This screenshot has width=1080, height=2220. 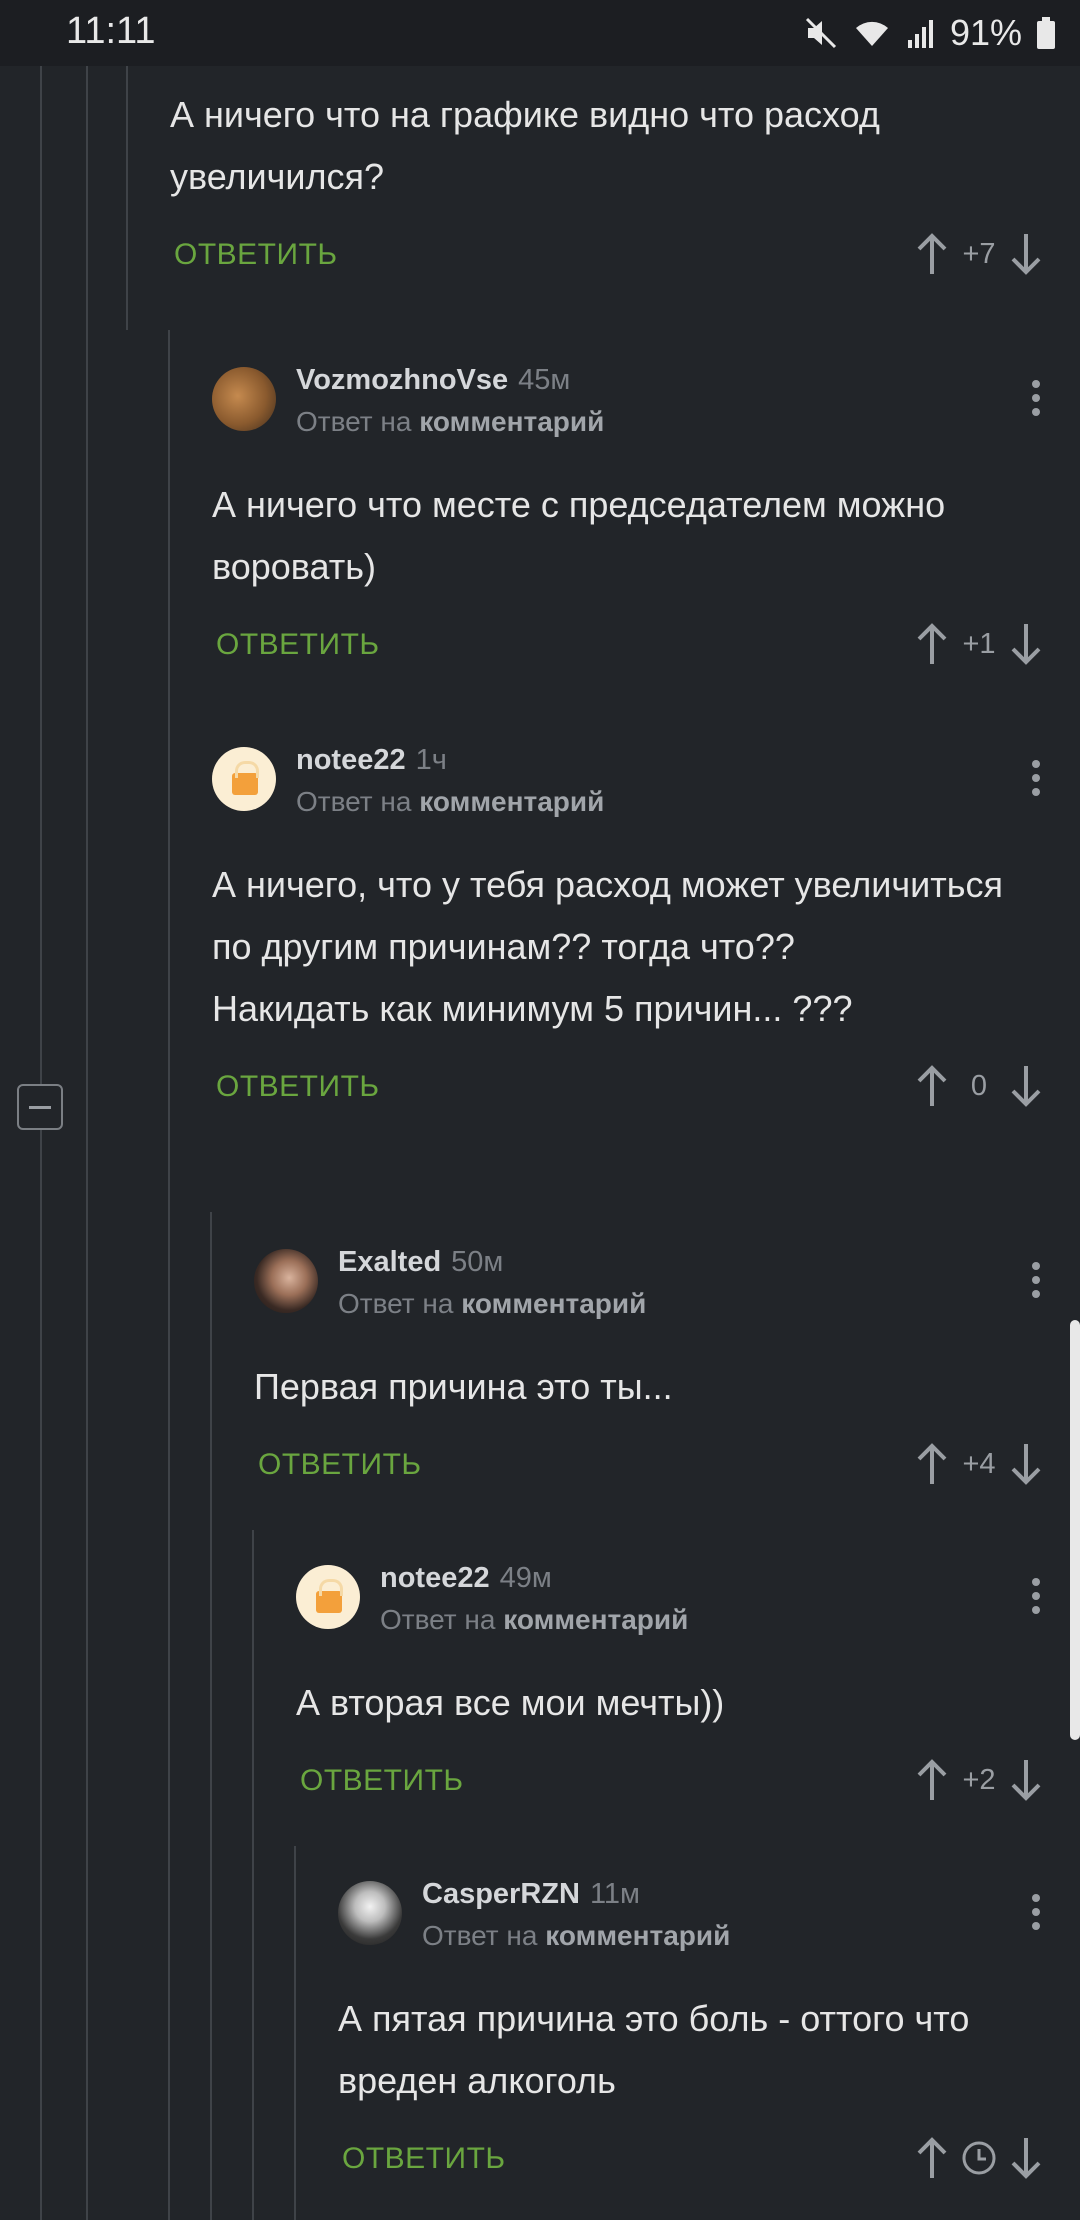 What do you see at coordinates (921, 33) in the screenshot?
I see `signal-icon` at bounding box center [921, 33].